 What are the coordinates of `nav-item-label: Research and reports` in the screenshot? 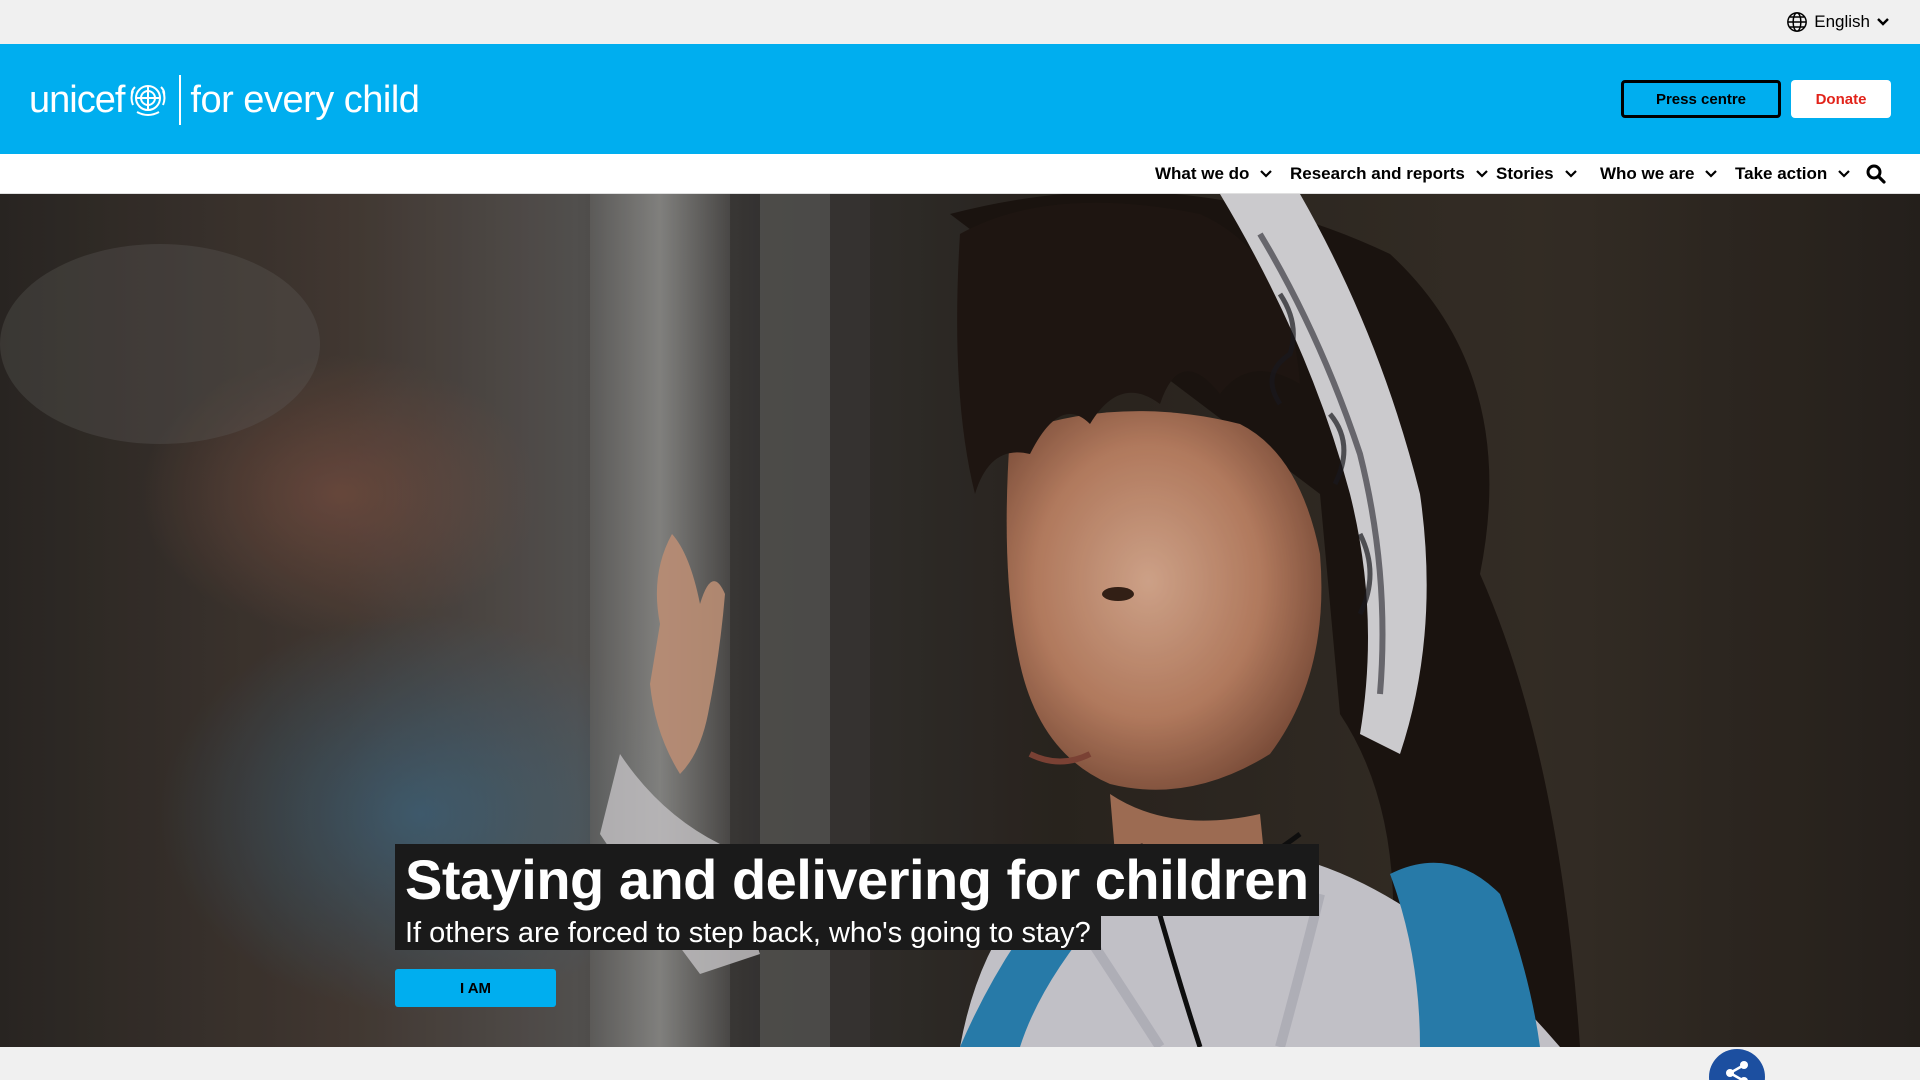 It's located at (1377, 173).